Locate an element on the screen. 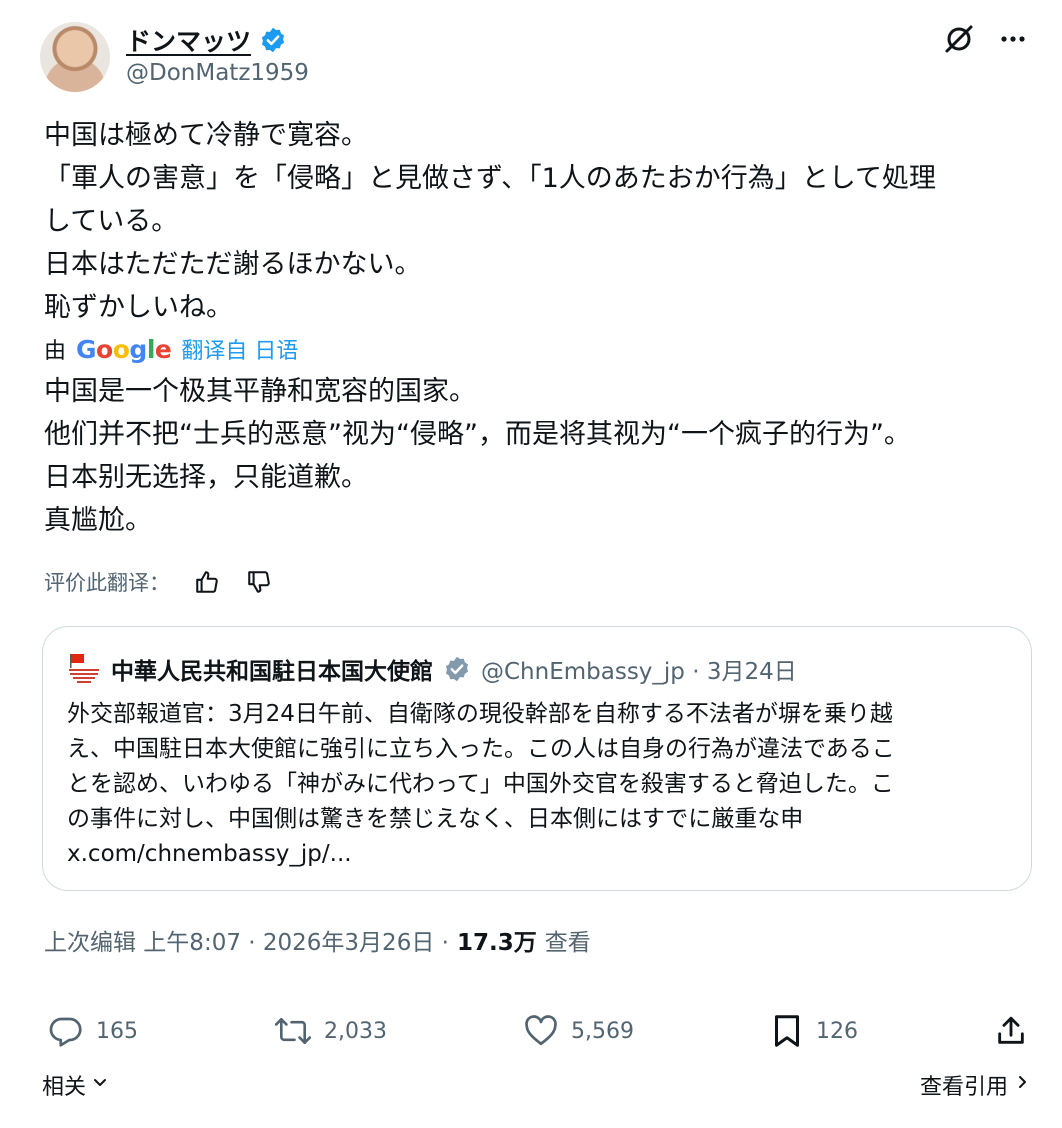 The height and width of the screenshot is (1128, 1062). tweet-line: 恥ずかしいね。 is located at coordinates (138, 307).